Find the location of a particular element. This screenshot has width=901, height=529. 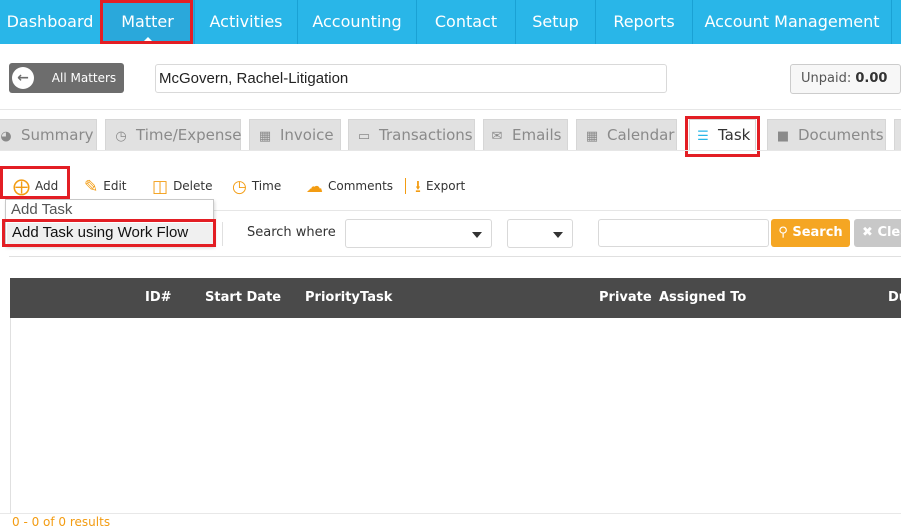

tab-invoice: ▦ Invoice is located at coordinates (295, 135).